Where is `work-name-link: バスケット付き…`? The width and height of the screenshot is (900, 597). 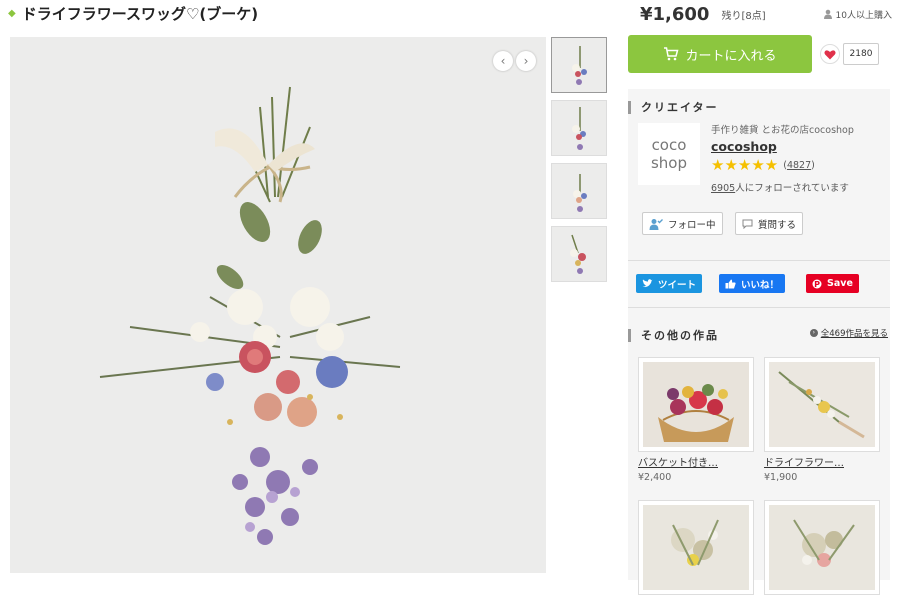
work-name-link: バスケット付き… is located at coordinates (696, 461).